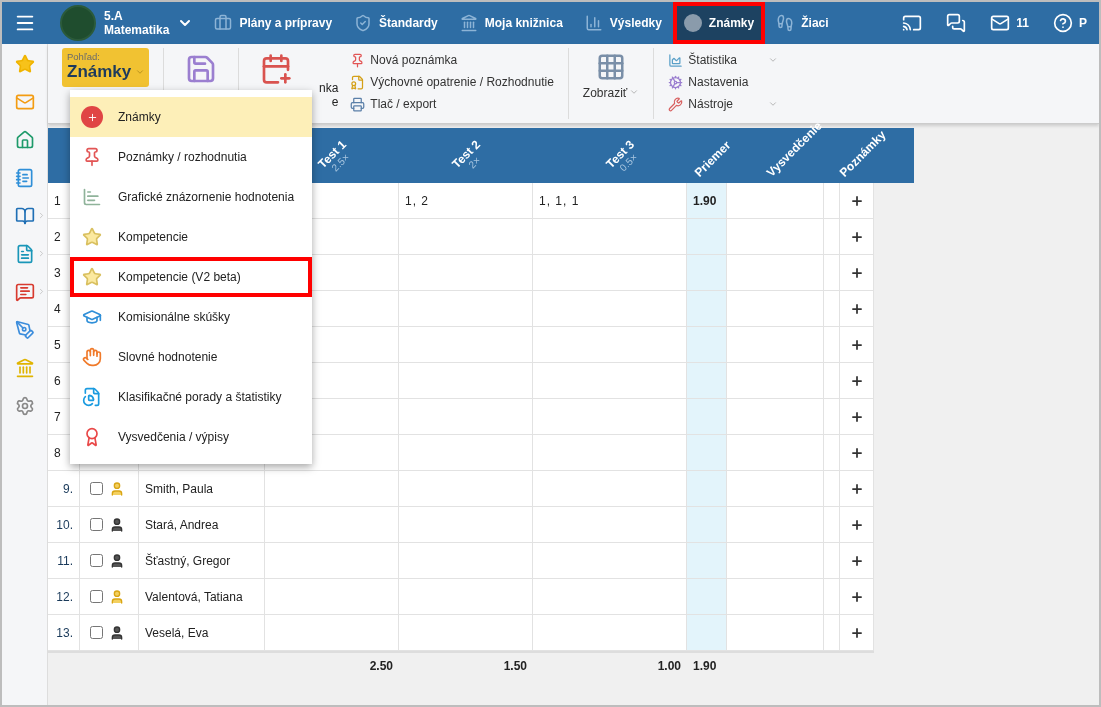  What do you see at coordinates (610, 664) in the screenshot?
I see `column-total: 1.00` at bounding box center [610, 664].